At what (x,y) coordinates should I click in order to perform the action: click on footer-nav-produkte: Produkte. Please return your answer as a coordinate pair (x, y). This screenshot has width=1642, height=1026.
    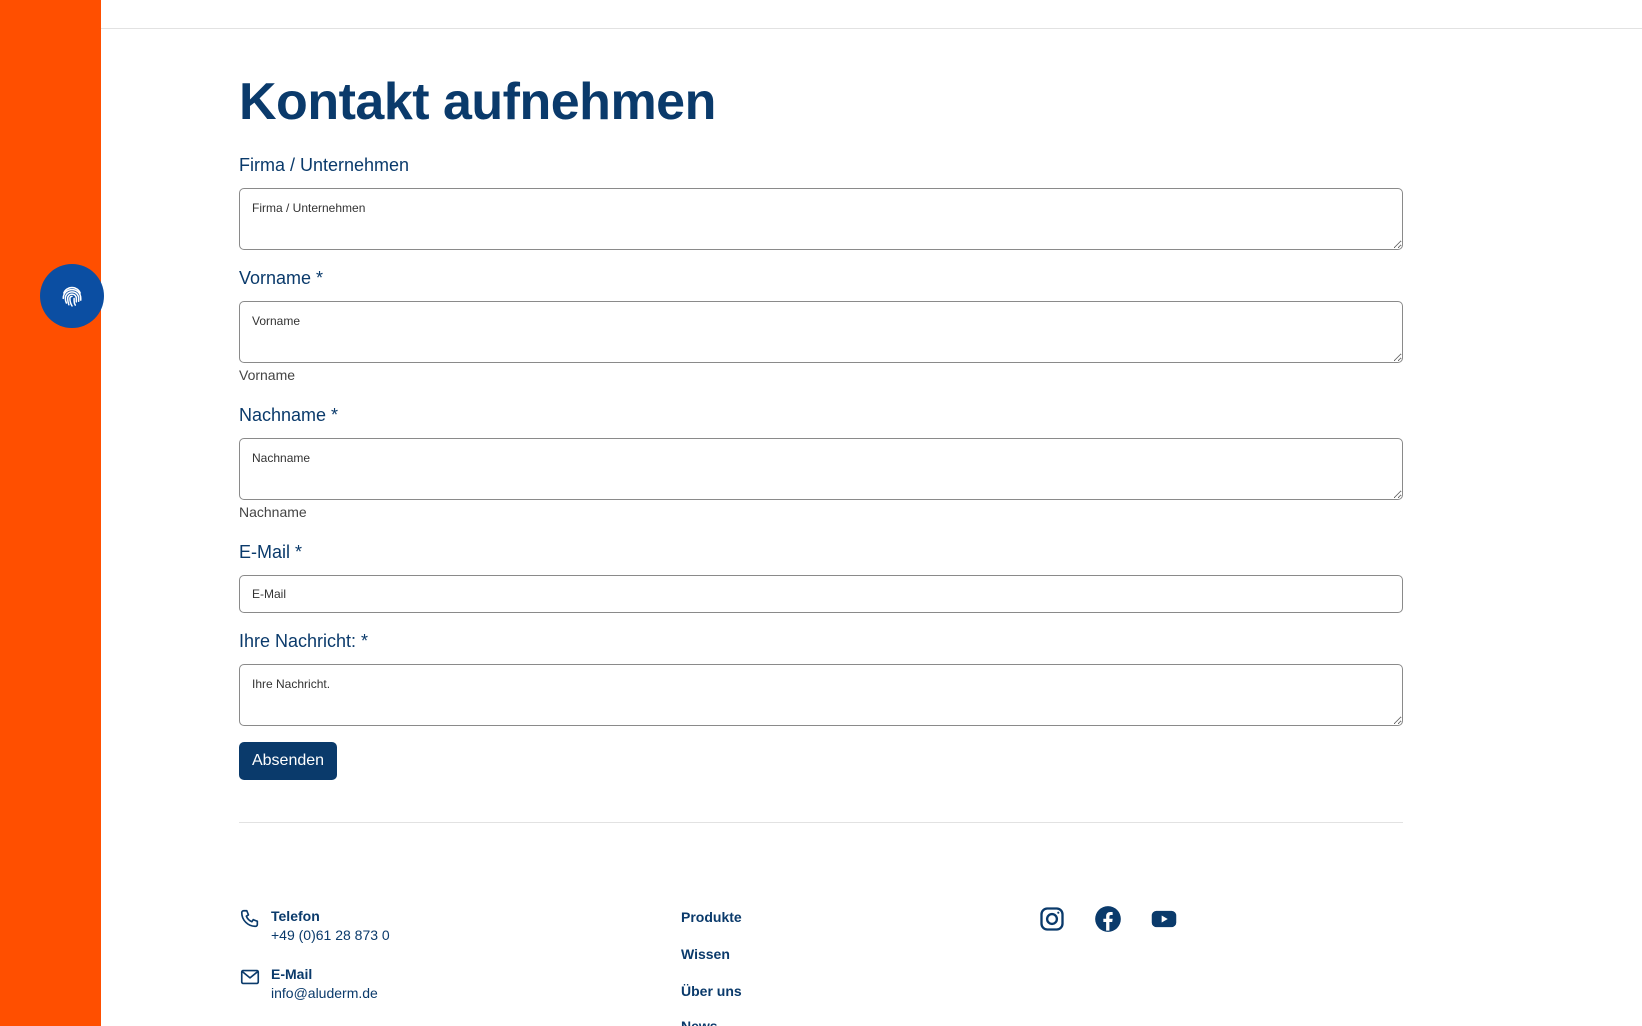
    Looking at the image, I should click on (711, 917).